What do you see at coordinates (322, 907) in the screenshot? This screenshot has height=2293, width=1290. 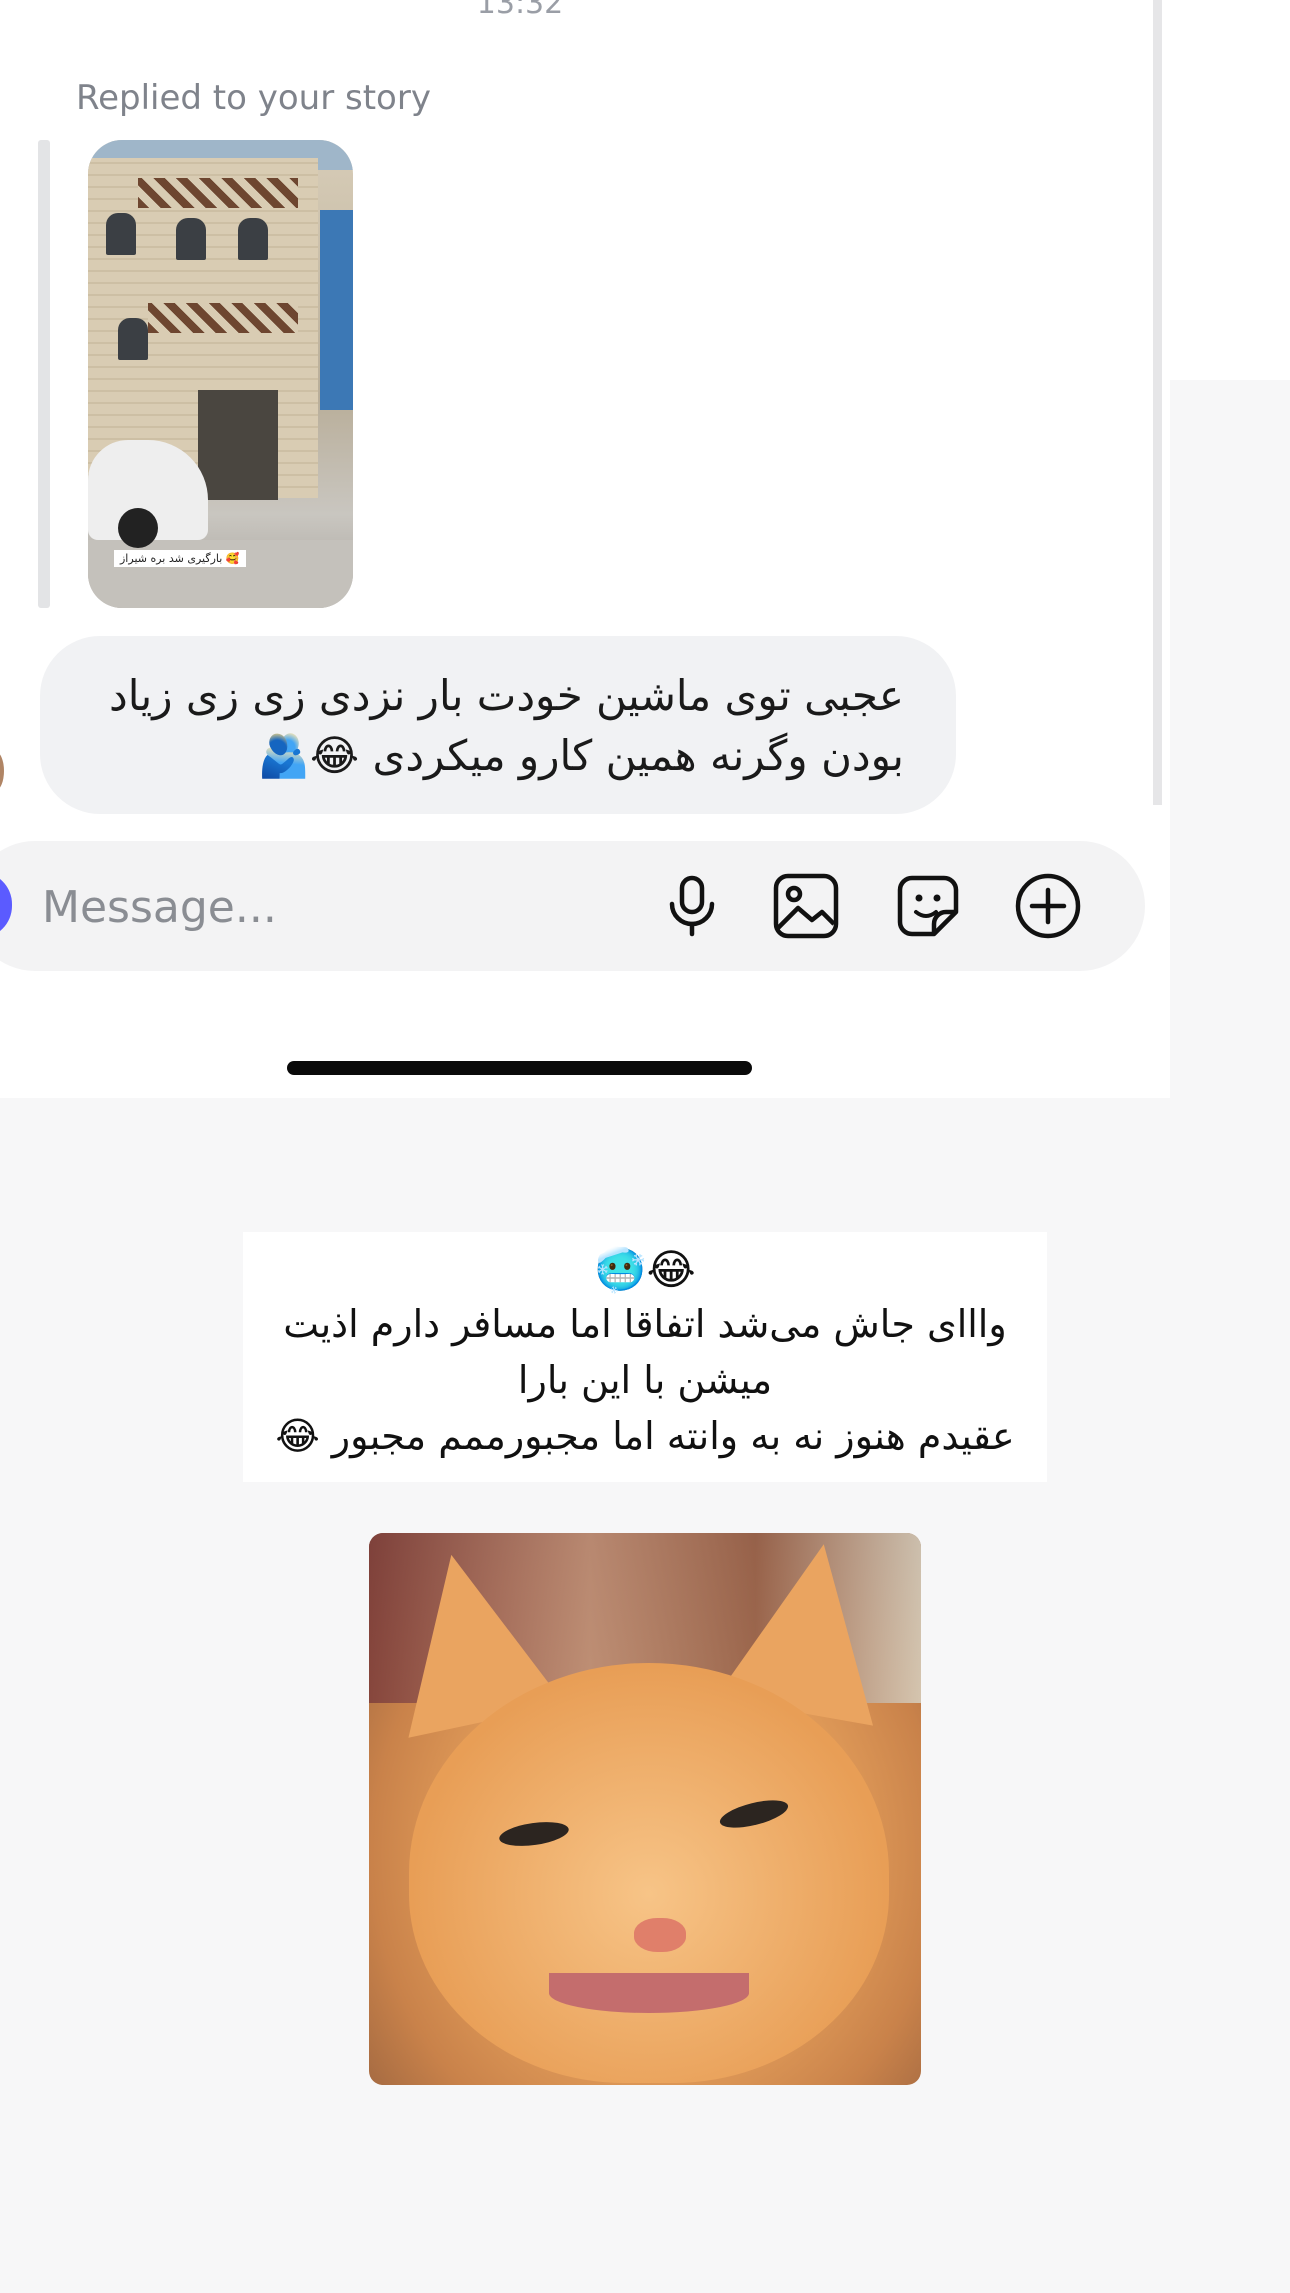 I see `message-input` at bounding box center [322, 907].